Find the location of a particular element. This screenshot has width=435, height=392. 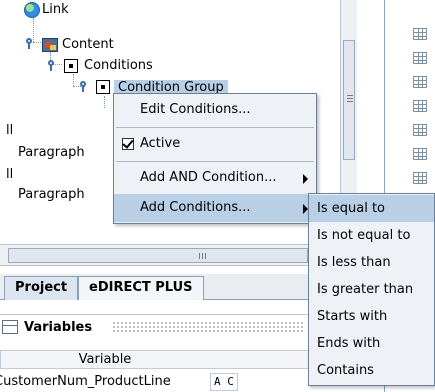

tree-node-content: Content is located at coordinates (88, 45).